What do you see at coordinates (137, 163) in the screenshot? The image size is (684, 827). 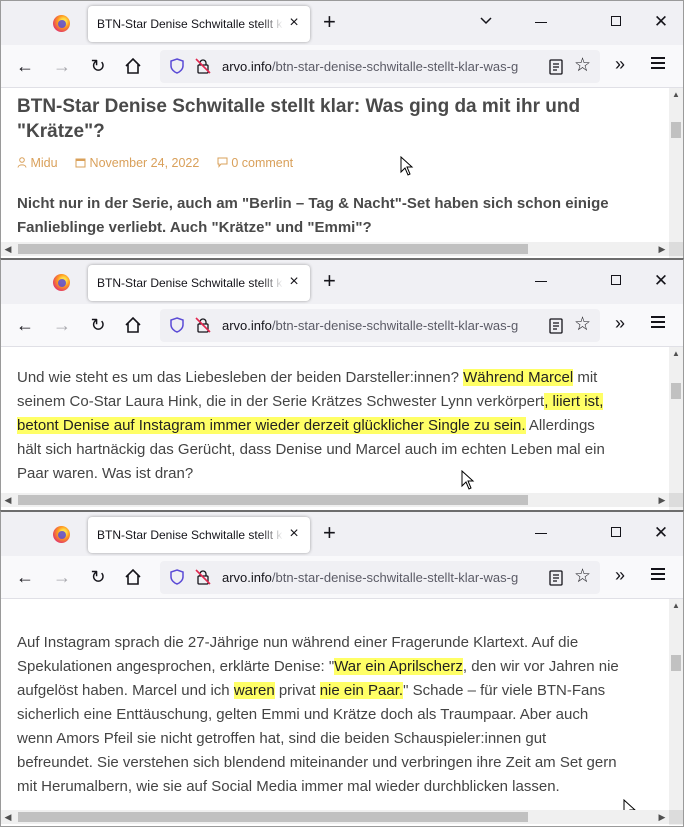 I see `date-link: November 24, 2022` at bounding box center [137, 163].